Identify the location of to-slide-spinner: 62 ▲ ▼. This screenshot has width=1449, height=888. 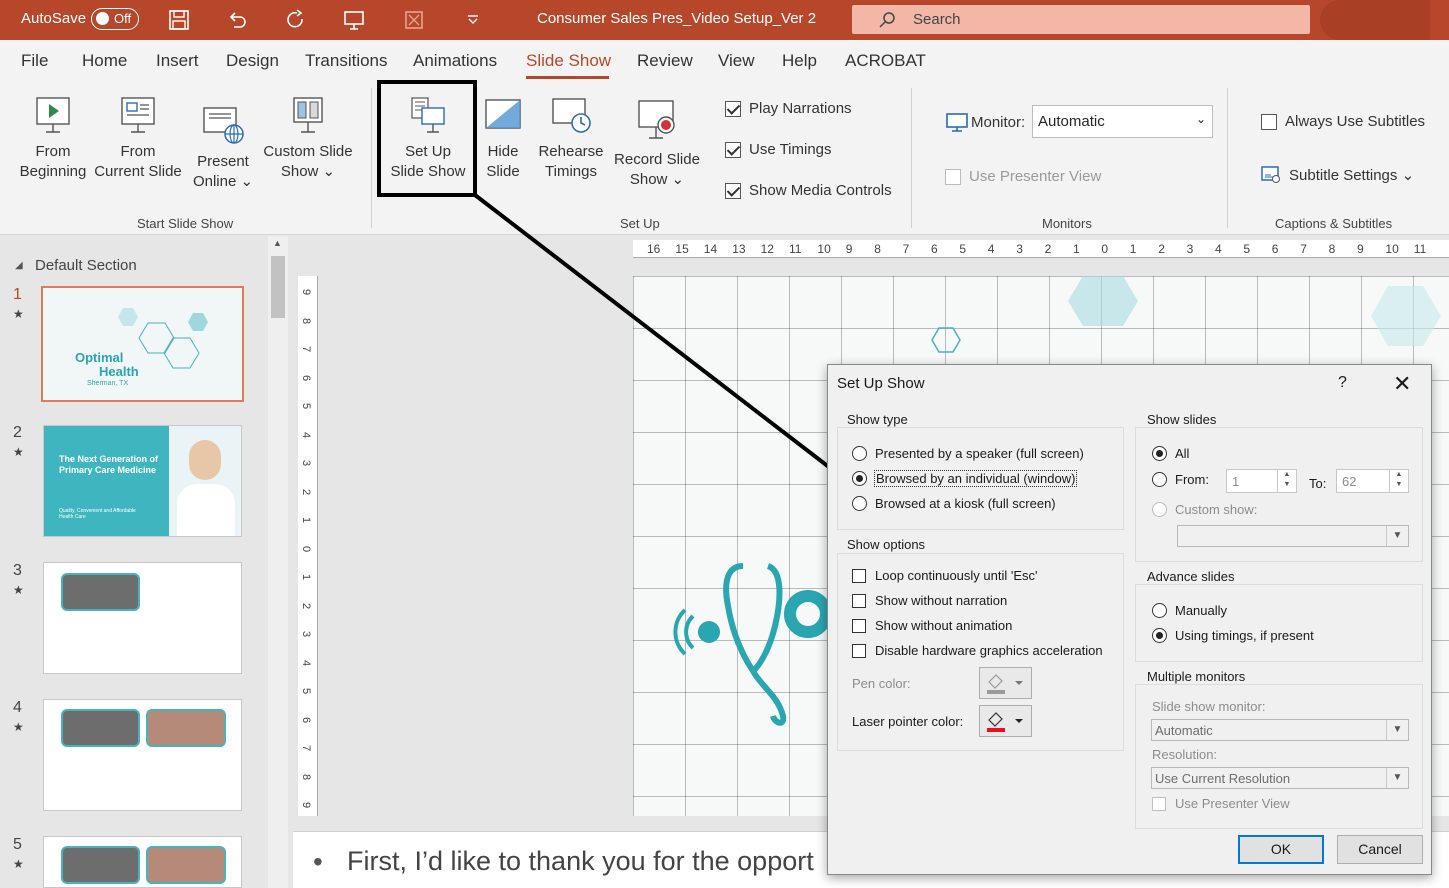
(1372, 481).